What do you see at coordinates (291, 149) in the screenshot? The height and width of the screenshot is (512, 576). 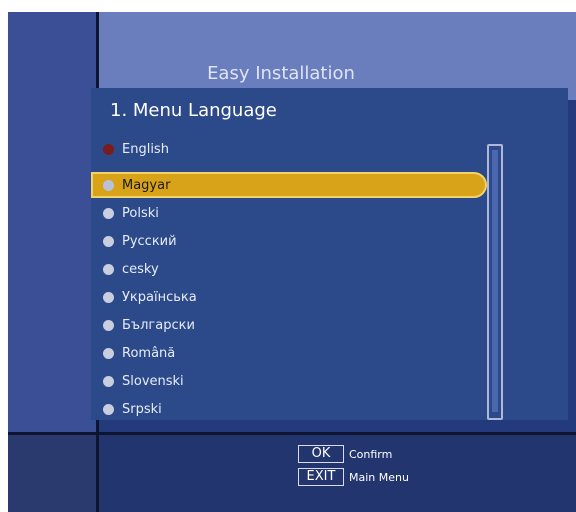 I see `language-item-english: English` at bounding box center [291, 149].